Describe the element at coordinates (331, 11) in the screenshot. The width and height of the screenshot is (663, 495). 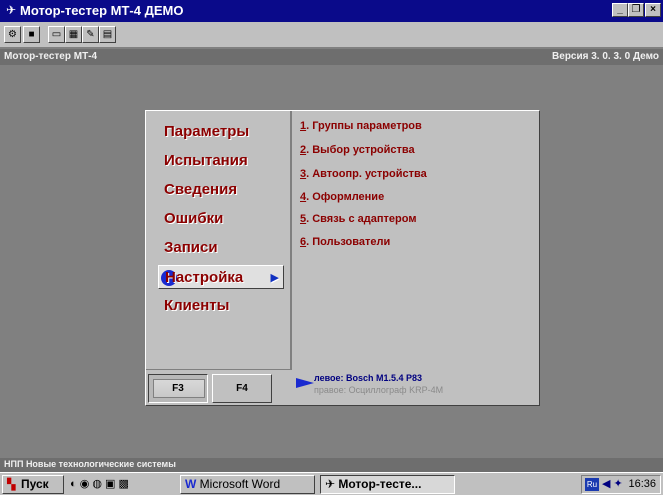
I see `title-bar: ✈ Мотор-тестер МТ-4 ДЕМО _ ❐ ×` at that location.